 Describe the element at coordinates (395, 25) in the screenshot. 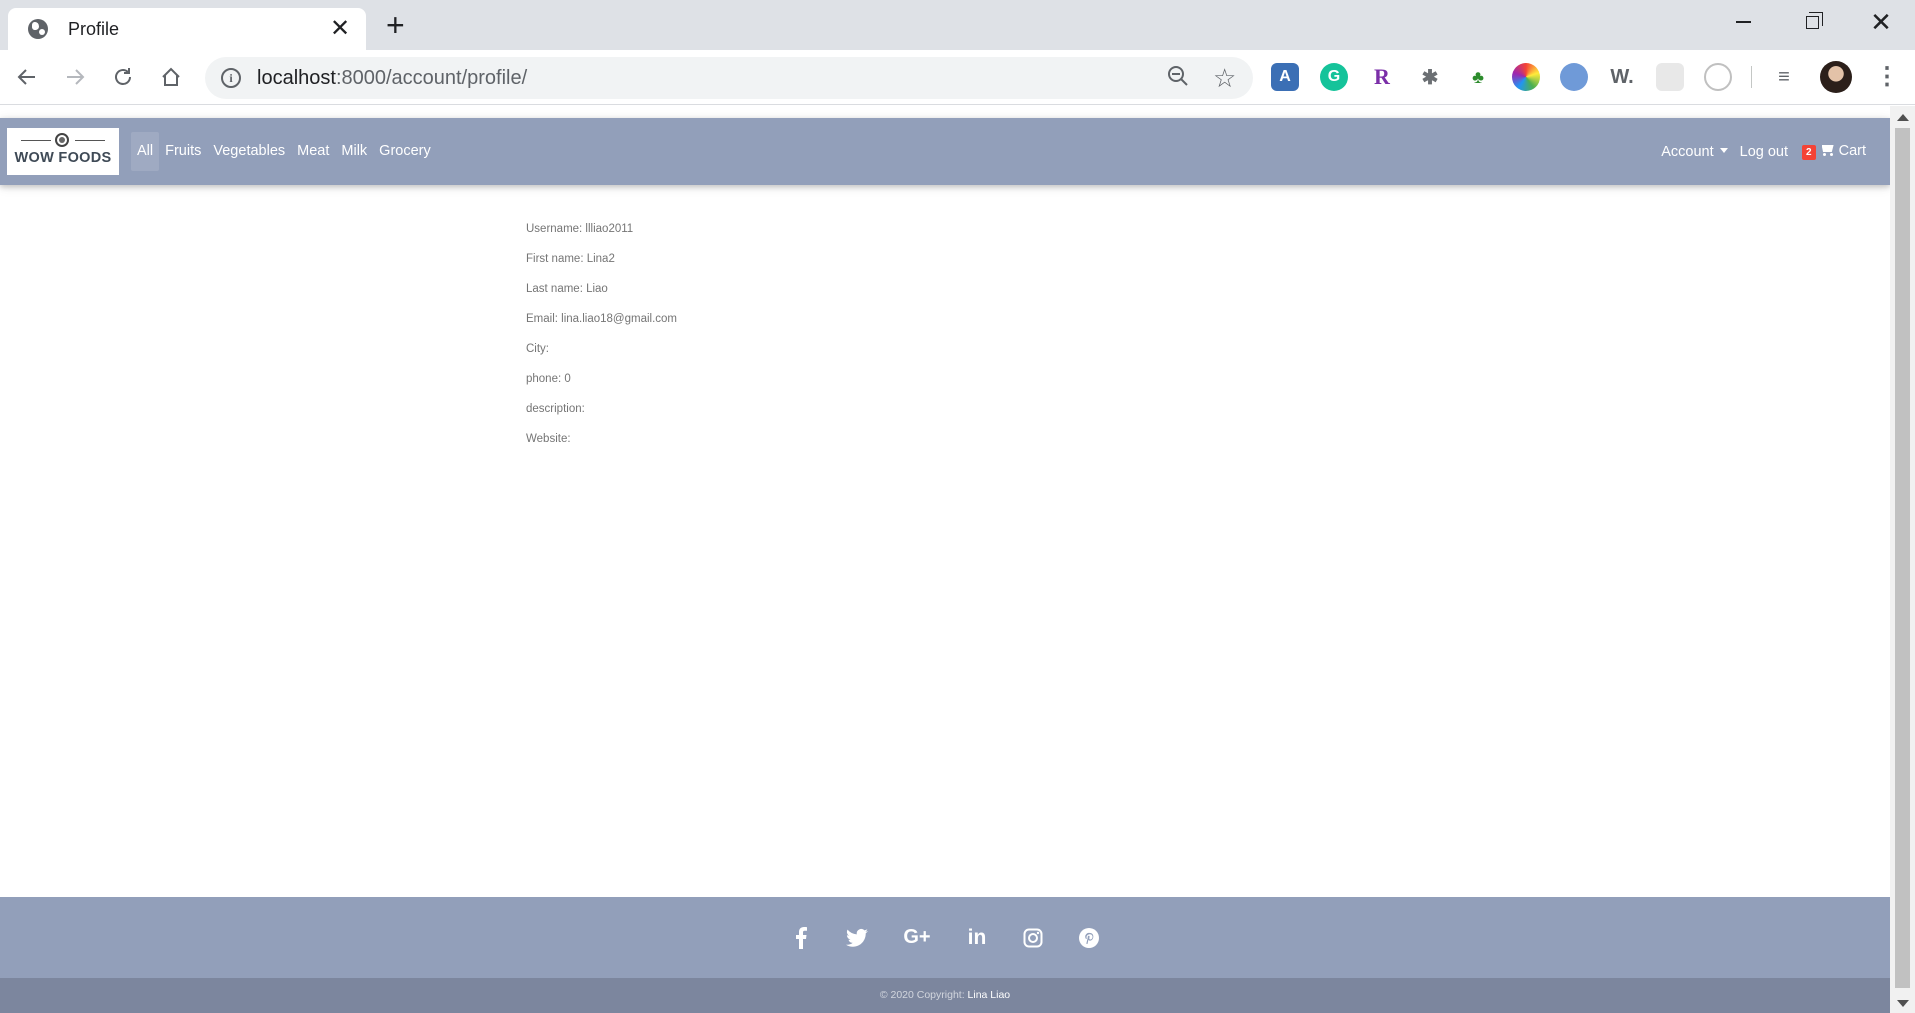

I see `new-tab-button: +` at that location.